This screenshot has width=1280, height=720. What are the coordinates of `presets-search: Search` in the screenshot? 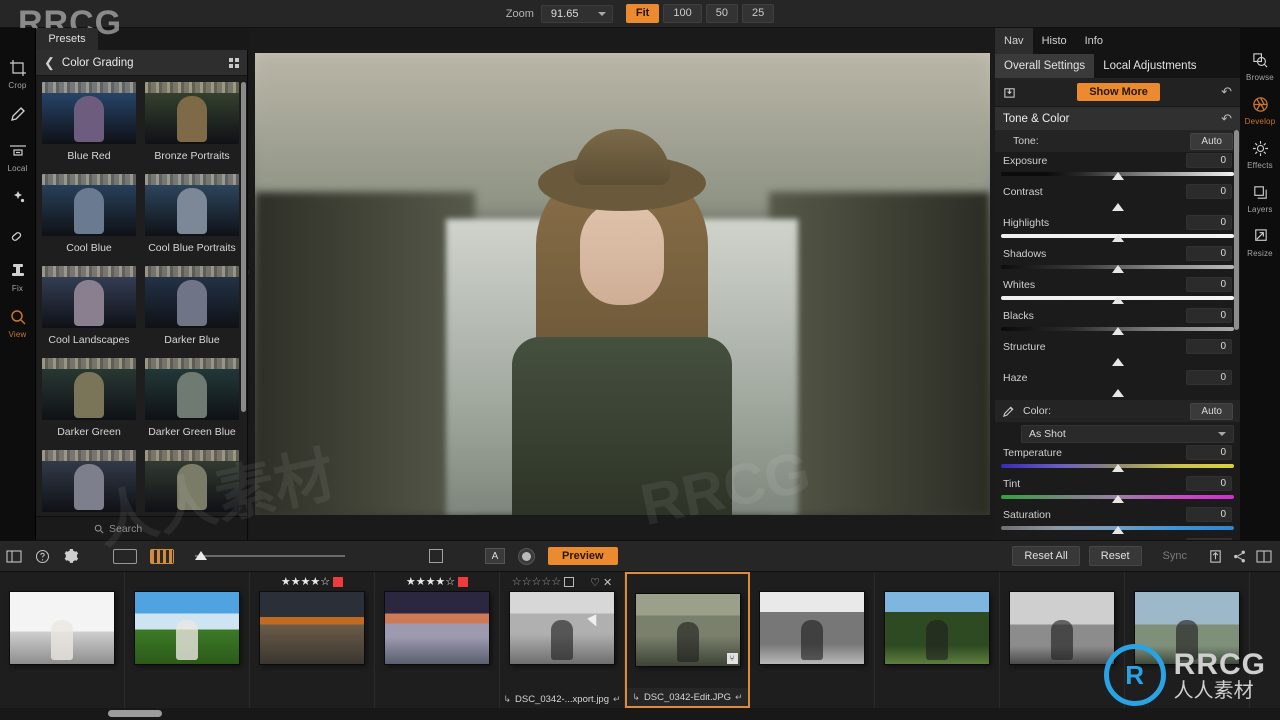 It's located at (141, 528).